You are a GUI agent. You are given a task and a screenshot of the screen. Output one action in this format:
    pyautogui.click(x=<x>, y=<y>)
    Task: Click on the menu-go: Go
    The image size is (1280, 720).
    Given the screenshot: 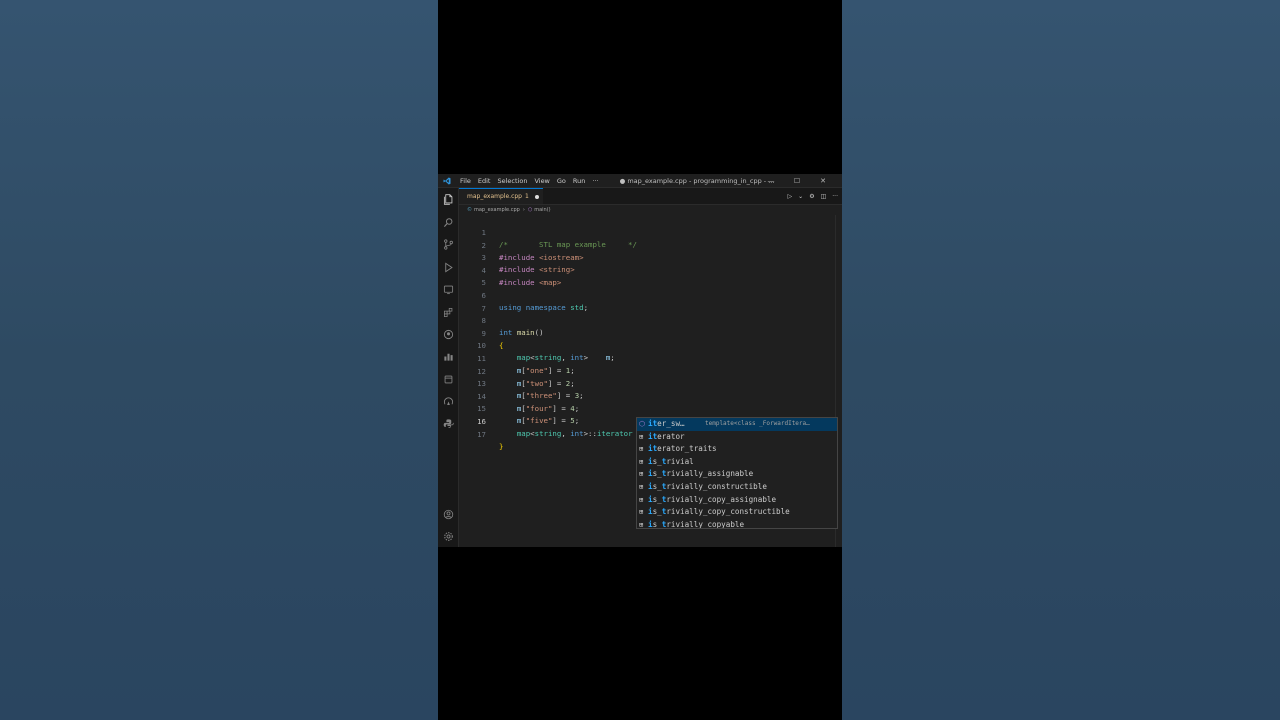 What is the action you would take?
    pyautogui.click(x=561, y=181)
    